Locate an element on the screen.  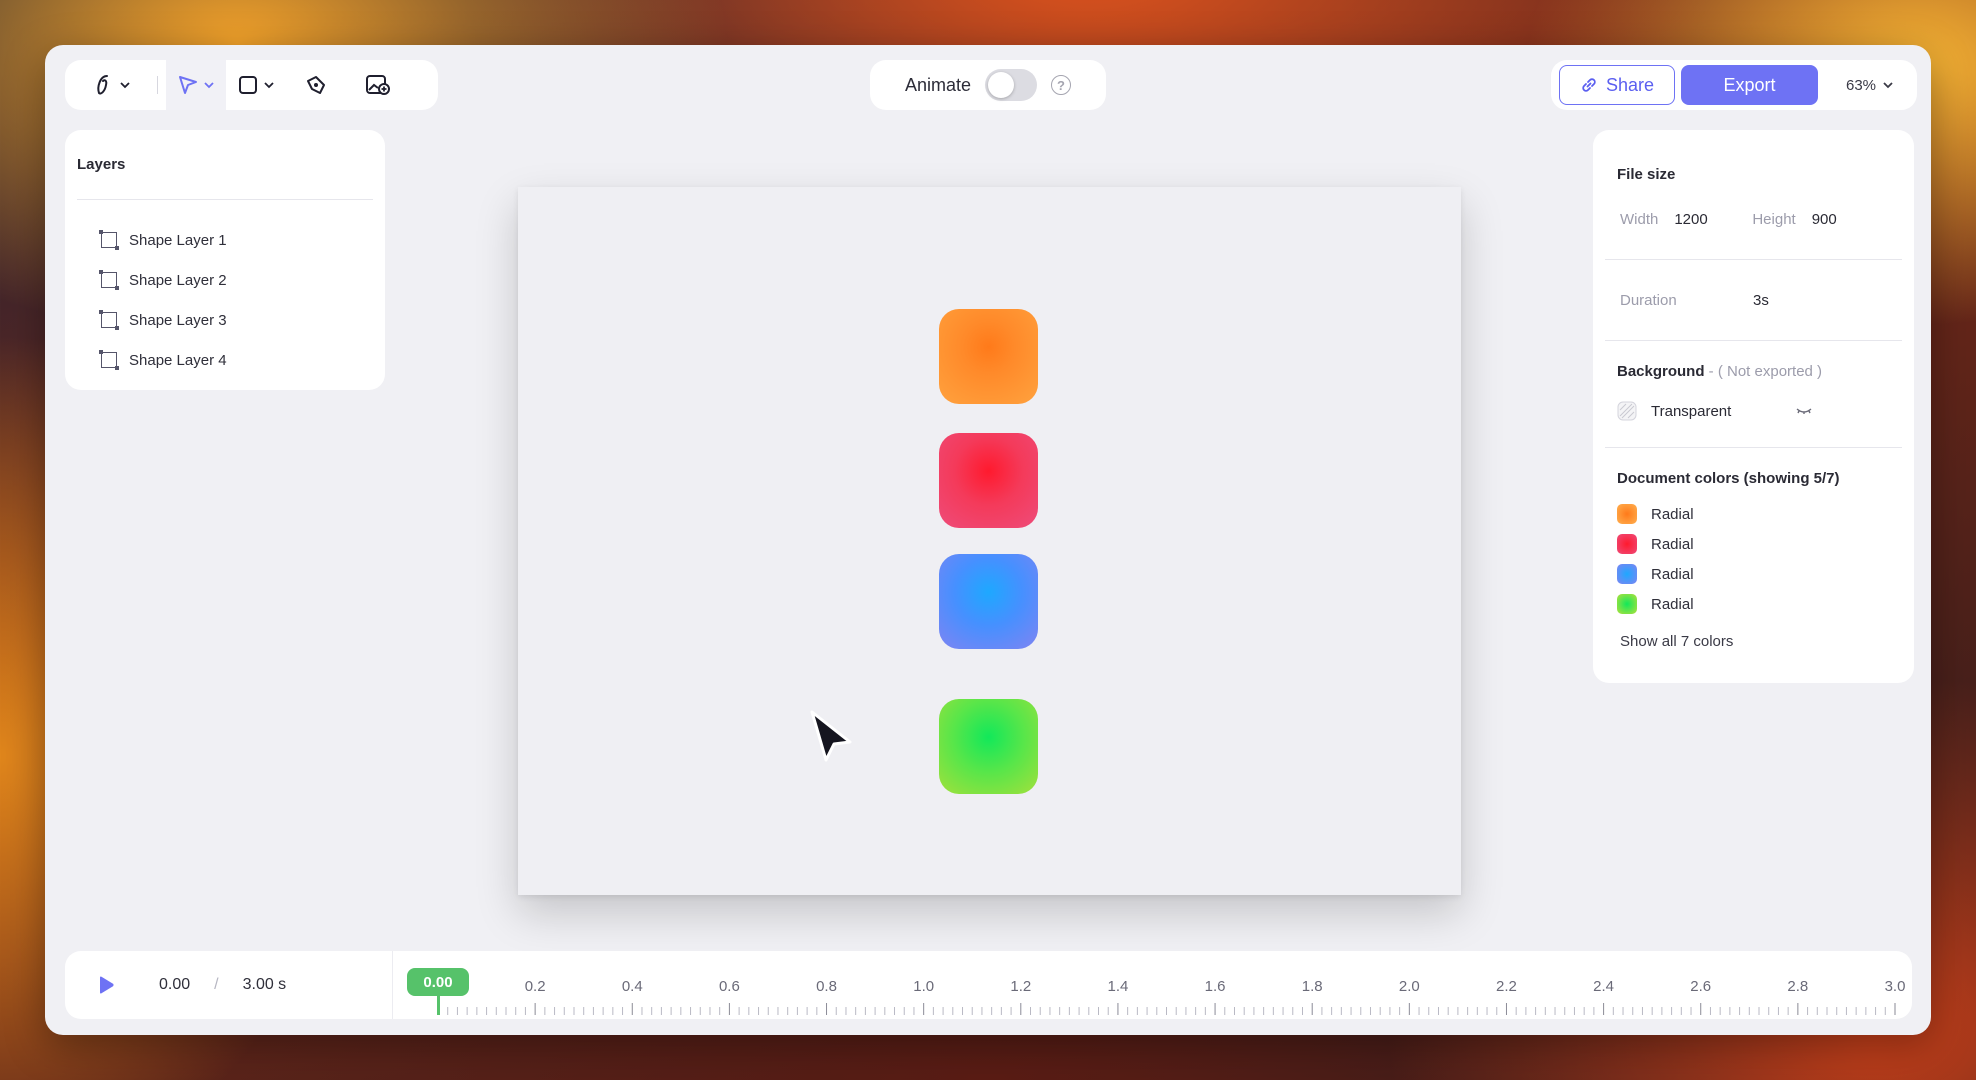
background-value: Transparent is located at coordinates (1716, 411).